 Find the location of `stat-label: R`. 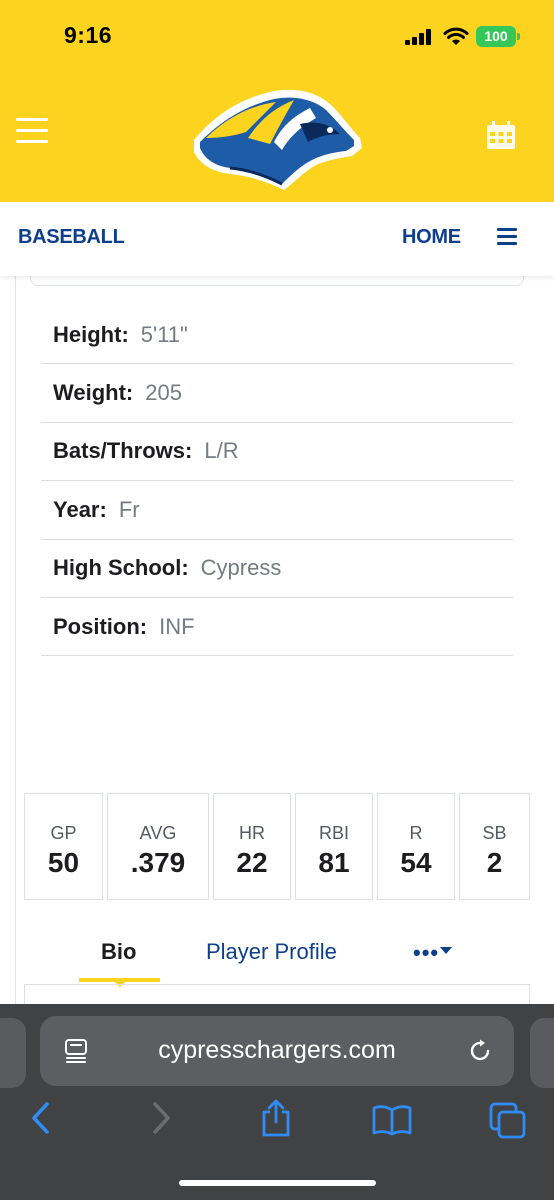

stat-label: R is located at coordinates (416, 833).